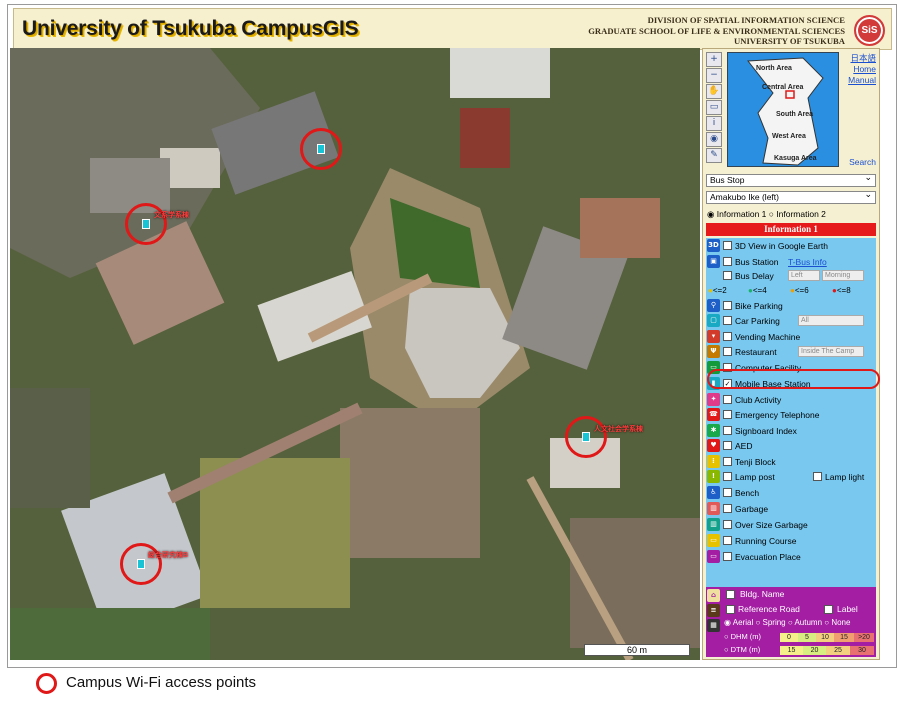 The image size is (903, 706). Describe the element at coordinates (759, 306) in the screenshot. I see `layer-label: Bike Parking` at that location.